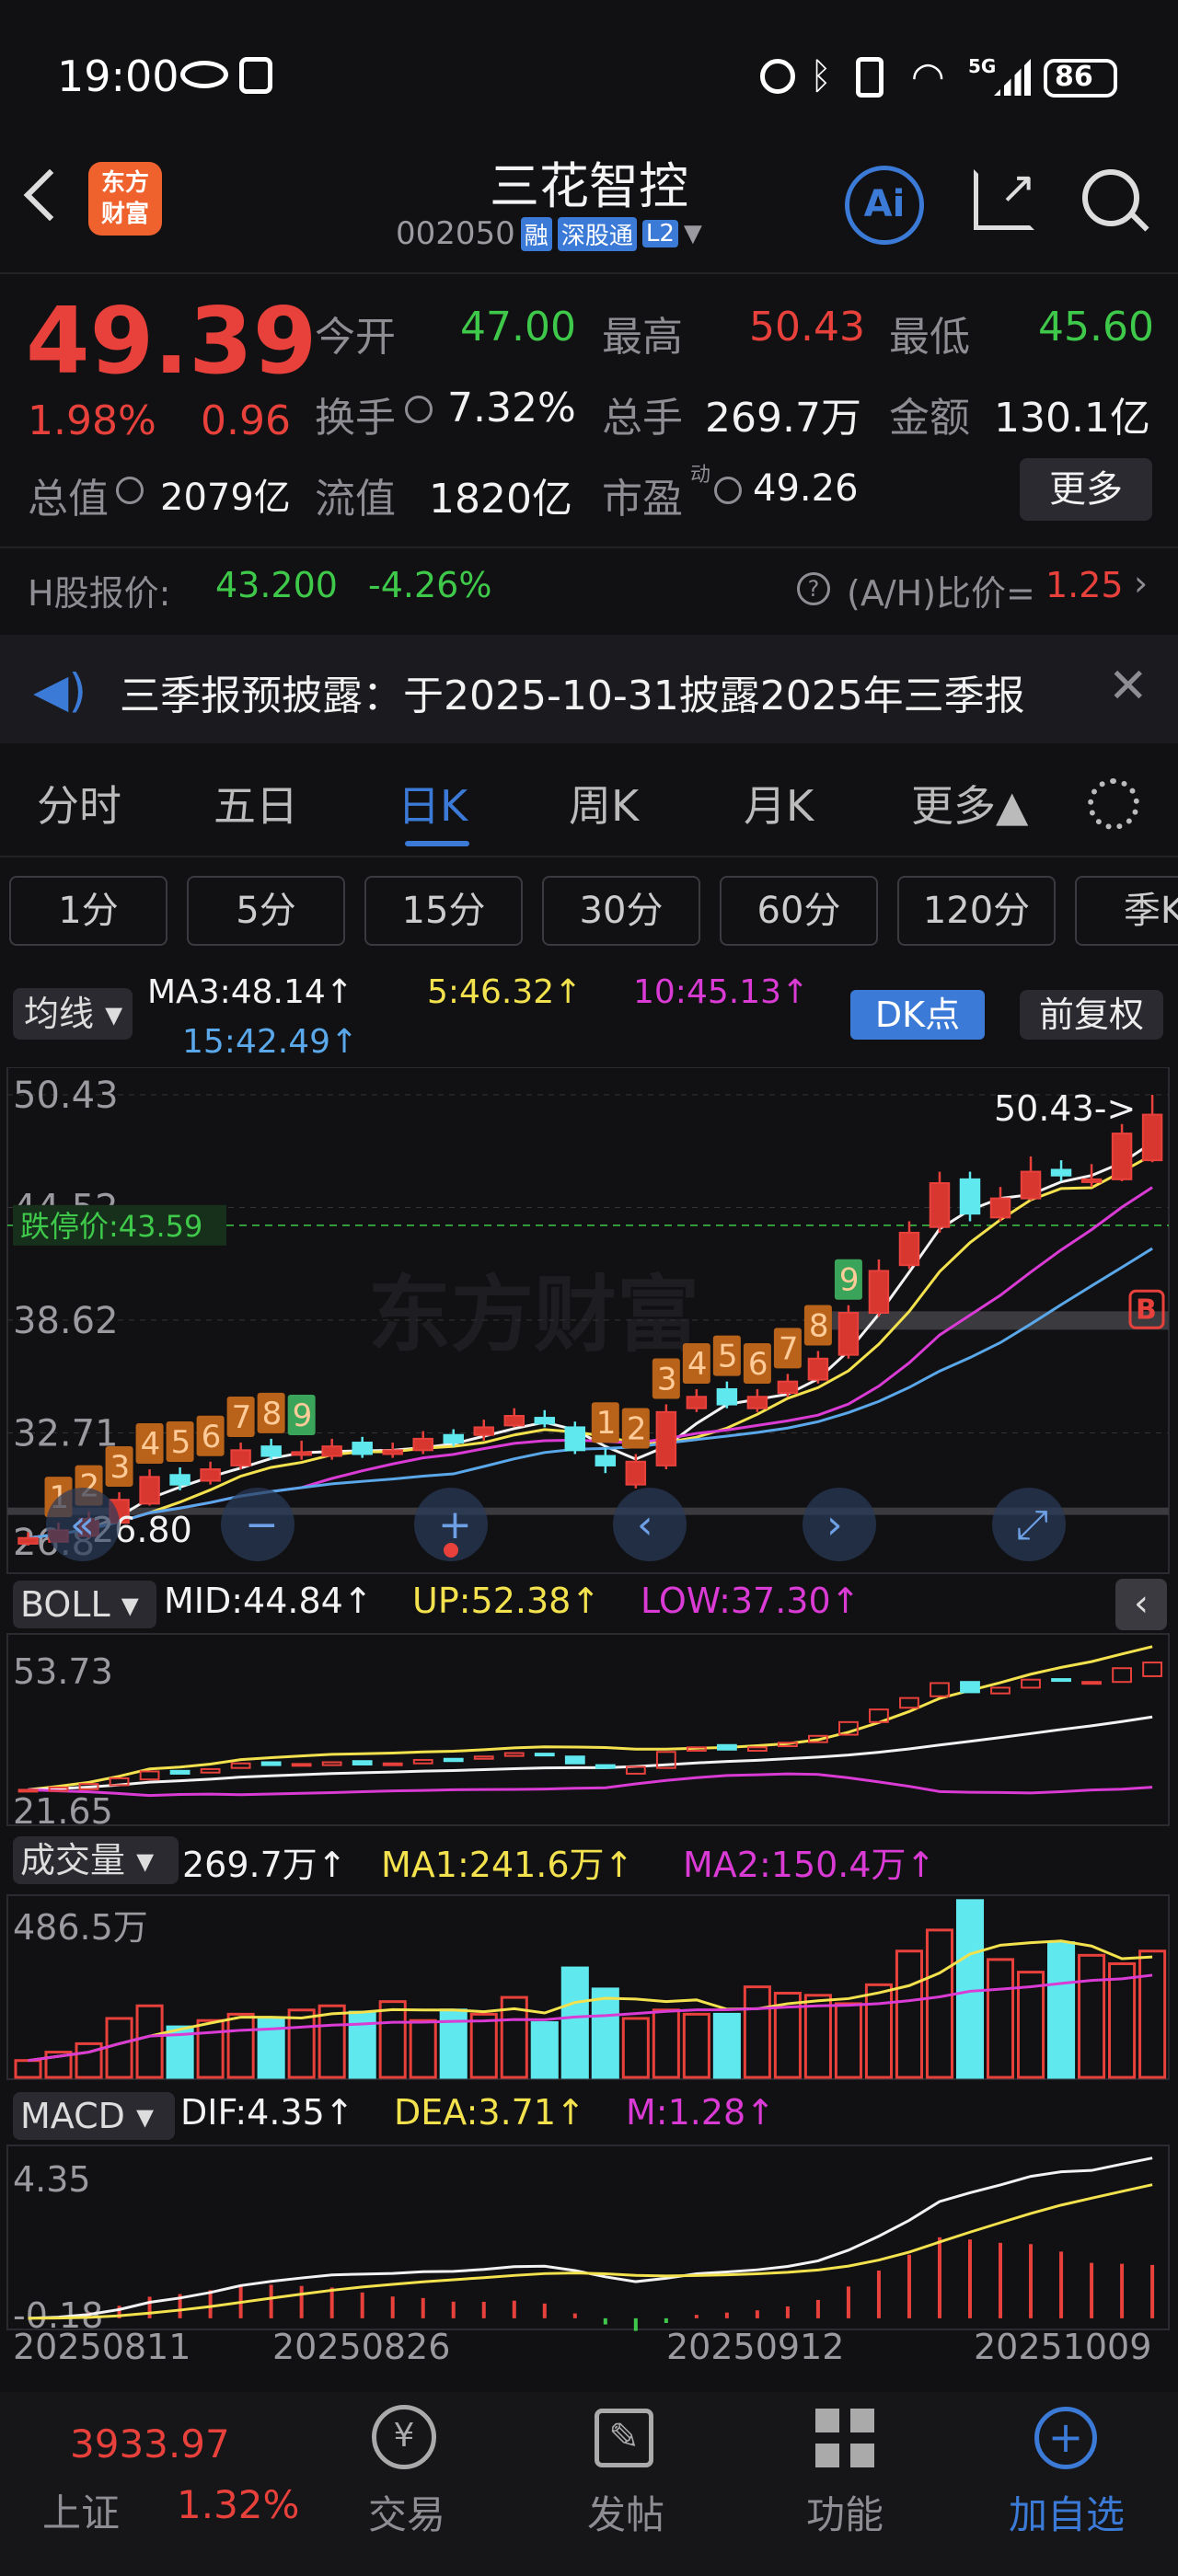 The image size is (1178, 2576). Describe the element at coordinates (84, 1604) in the screenshot. I see `boll-selector: BOLL ▾` at that location.